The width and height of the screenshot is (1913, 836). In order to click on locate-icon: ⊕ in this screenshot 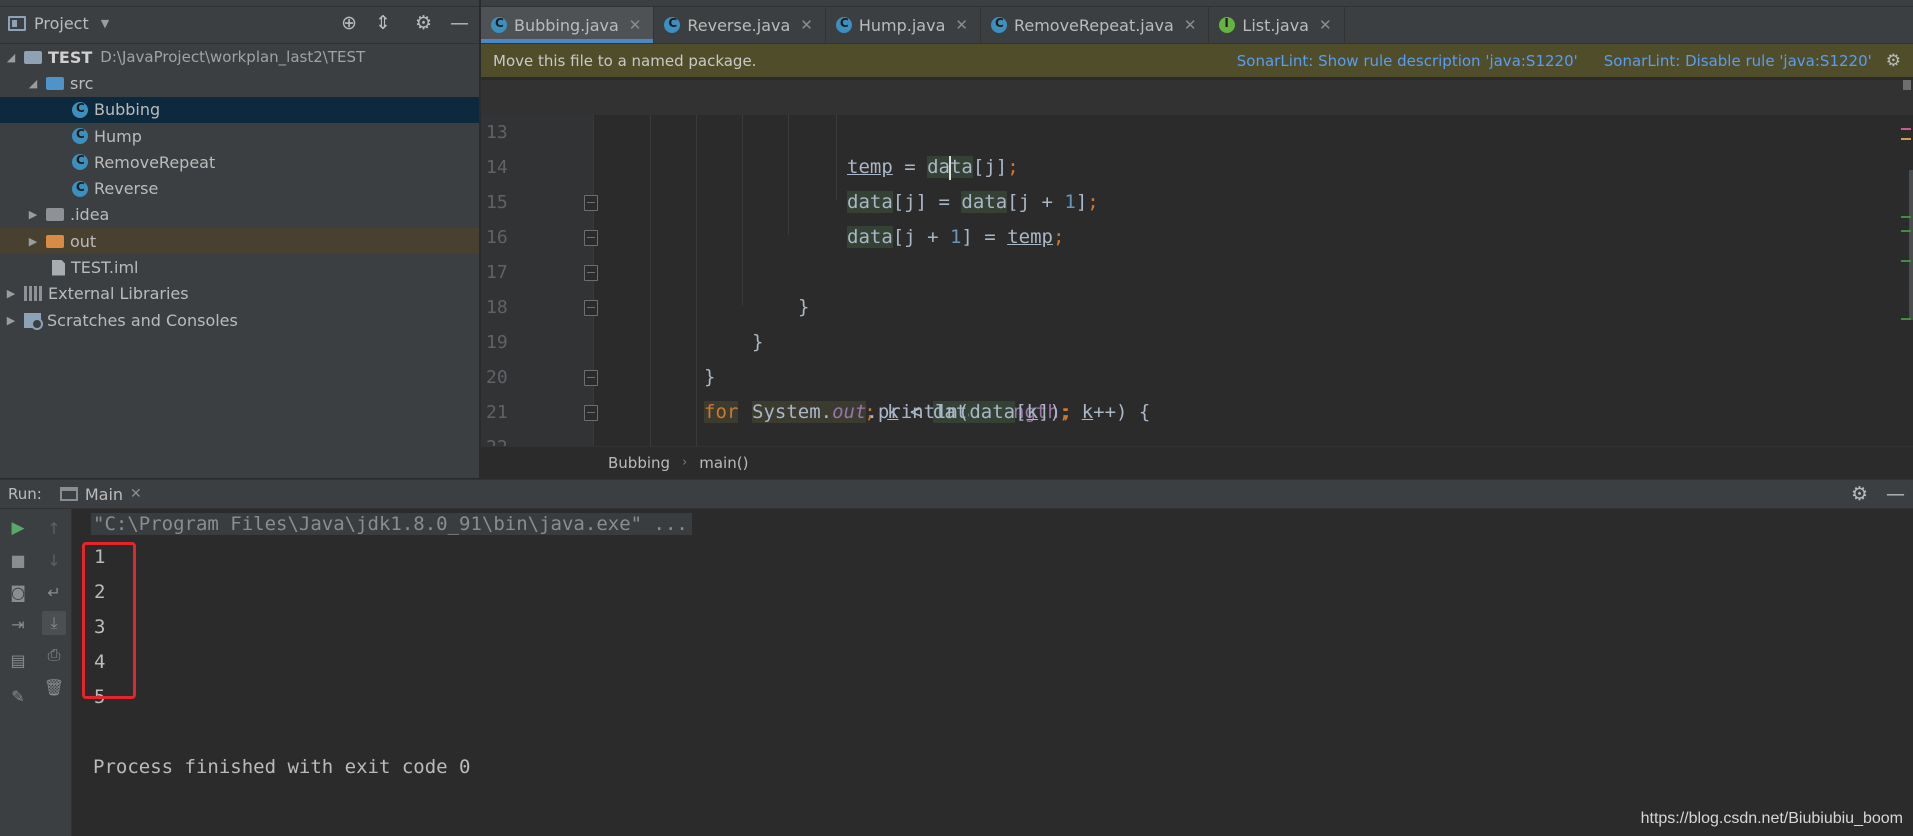, I will do `click(349, 23)`.